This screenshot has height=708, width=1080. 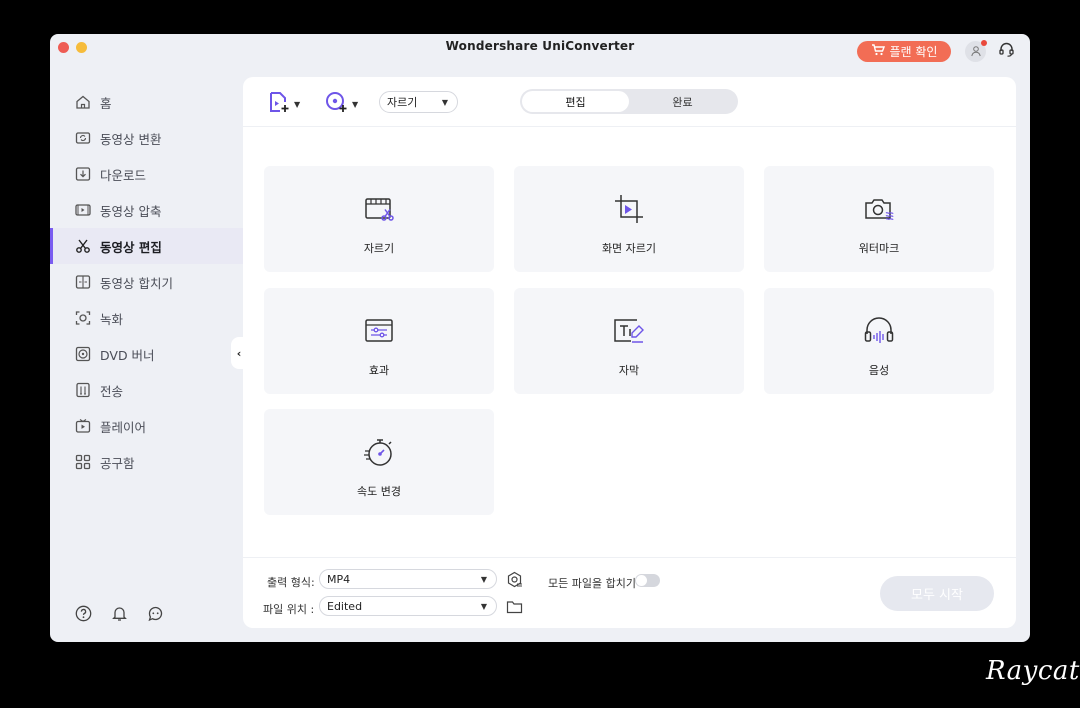 I want to click on user-icon, so click(x=976, y=51).